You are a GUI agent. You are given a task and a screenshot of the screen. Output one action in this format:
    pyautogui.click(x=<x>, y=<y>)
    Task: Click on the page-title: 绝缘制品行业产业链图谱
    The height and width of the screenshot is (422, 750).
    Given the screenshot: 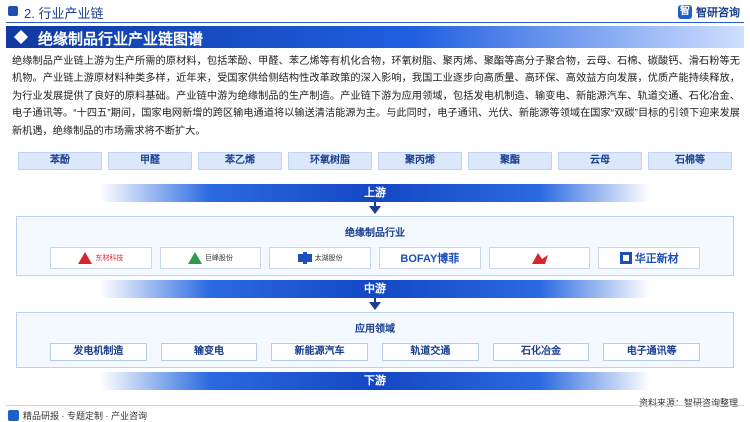 What is the action you would take?
    pyautogui.click(x=121, y=39)
    